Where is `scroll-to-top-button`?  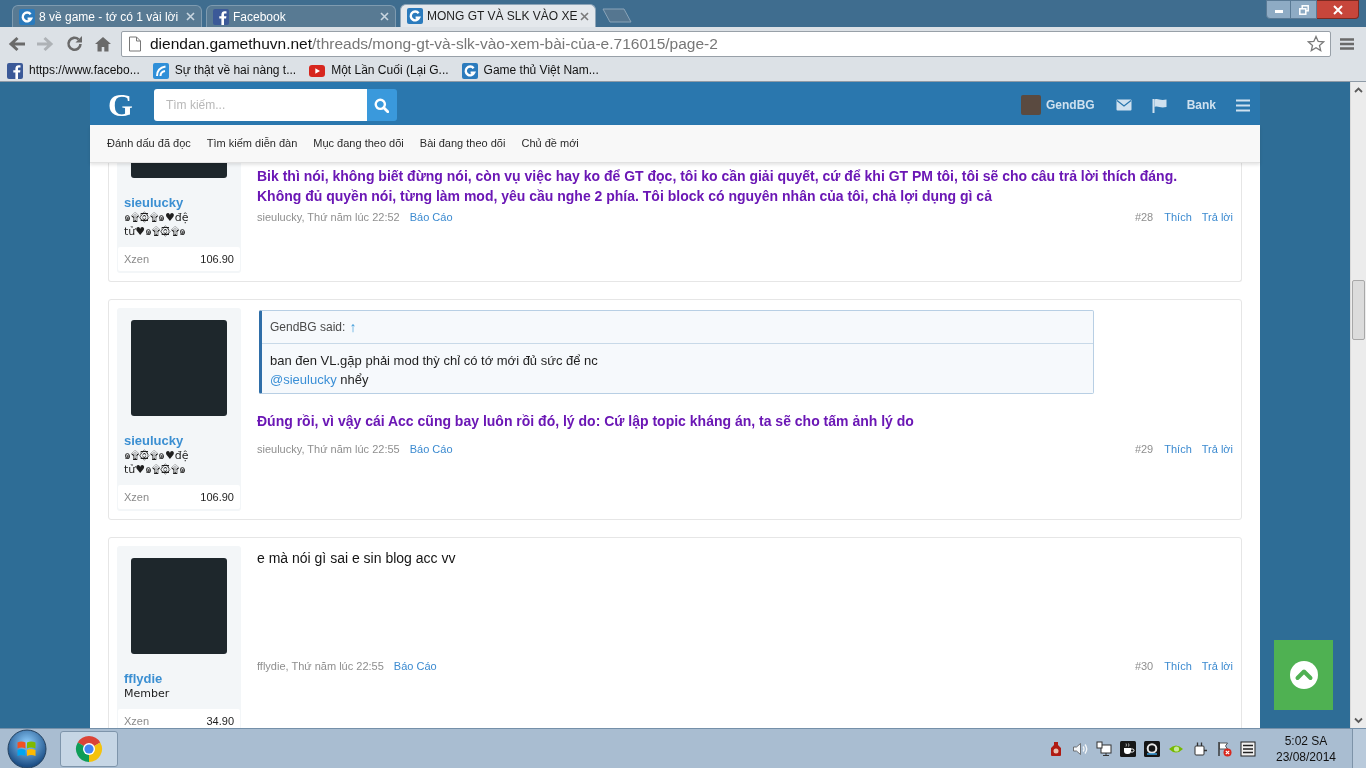
scroll-to-top-button is located at coordinates (1303, 675).